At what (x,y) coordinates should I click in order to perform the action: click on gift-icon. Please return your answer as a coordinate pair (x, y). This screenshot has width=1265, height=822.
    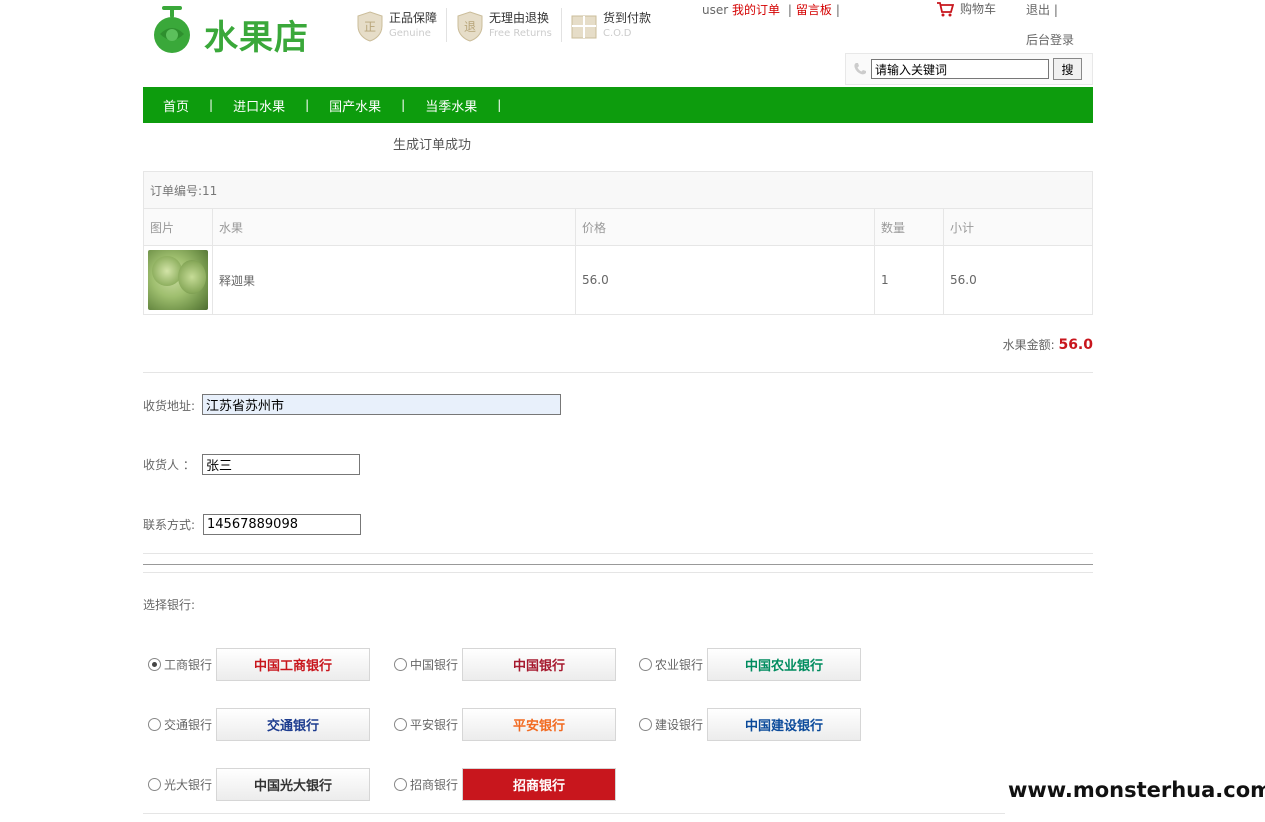
    Looking at the image, I should click on (584, 27).